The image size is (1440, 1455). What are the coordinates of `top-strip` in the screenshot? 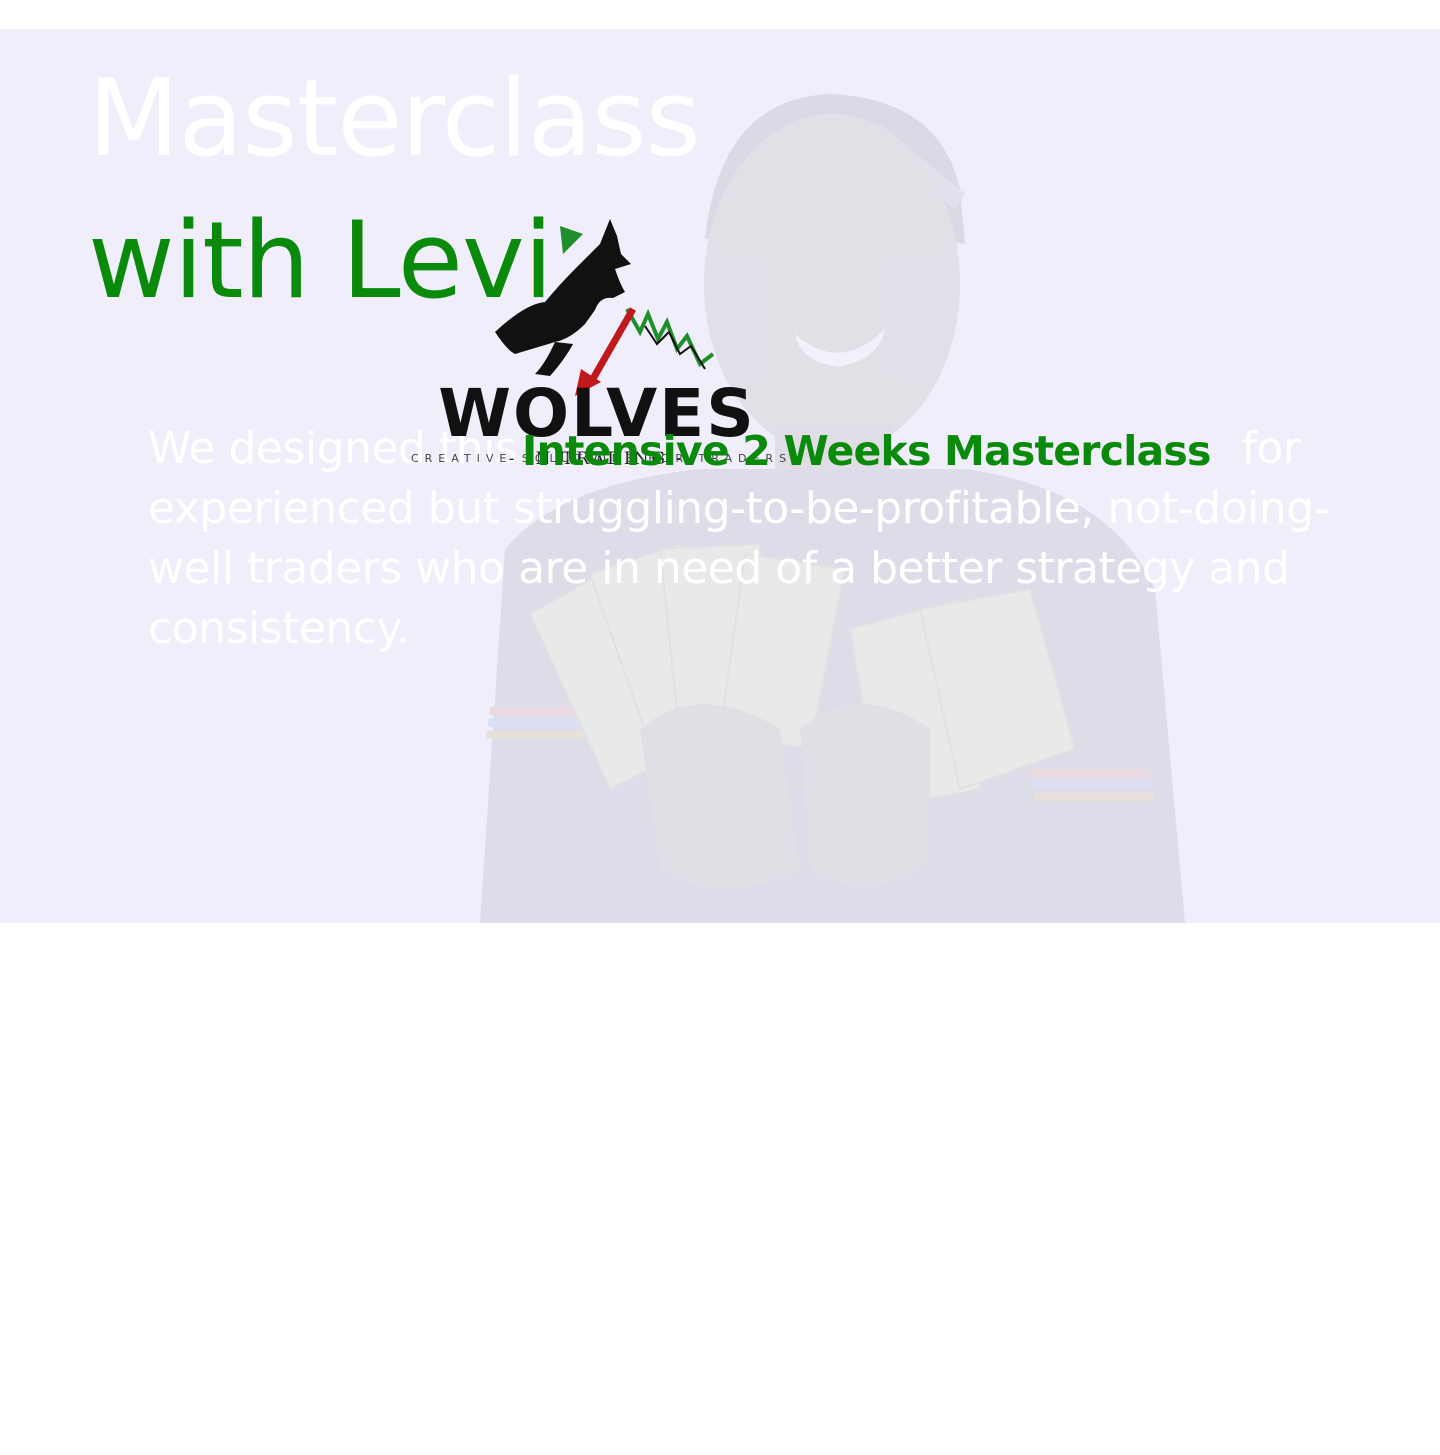 It's located at (720, 14).